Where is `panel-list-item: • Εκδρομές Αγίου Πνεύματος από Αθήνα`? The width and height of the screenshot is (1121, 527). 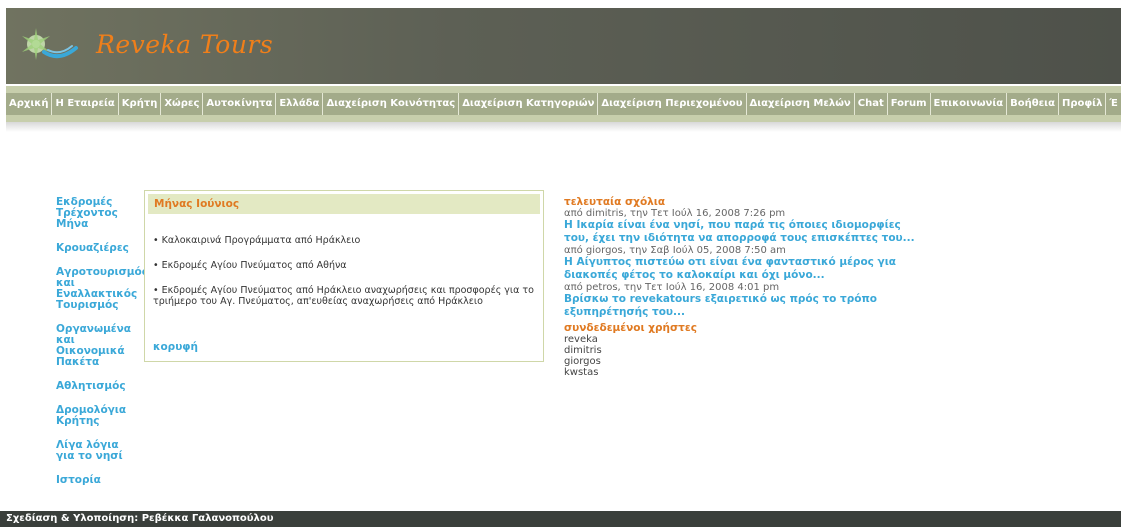 panel-list-item: • Εκδρομές Αγίου Πνεύματος από Αθήνα is located at coordinates (250, 265).